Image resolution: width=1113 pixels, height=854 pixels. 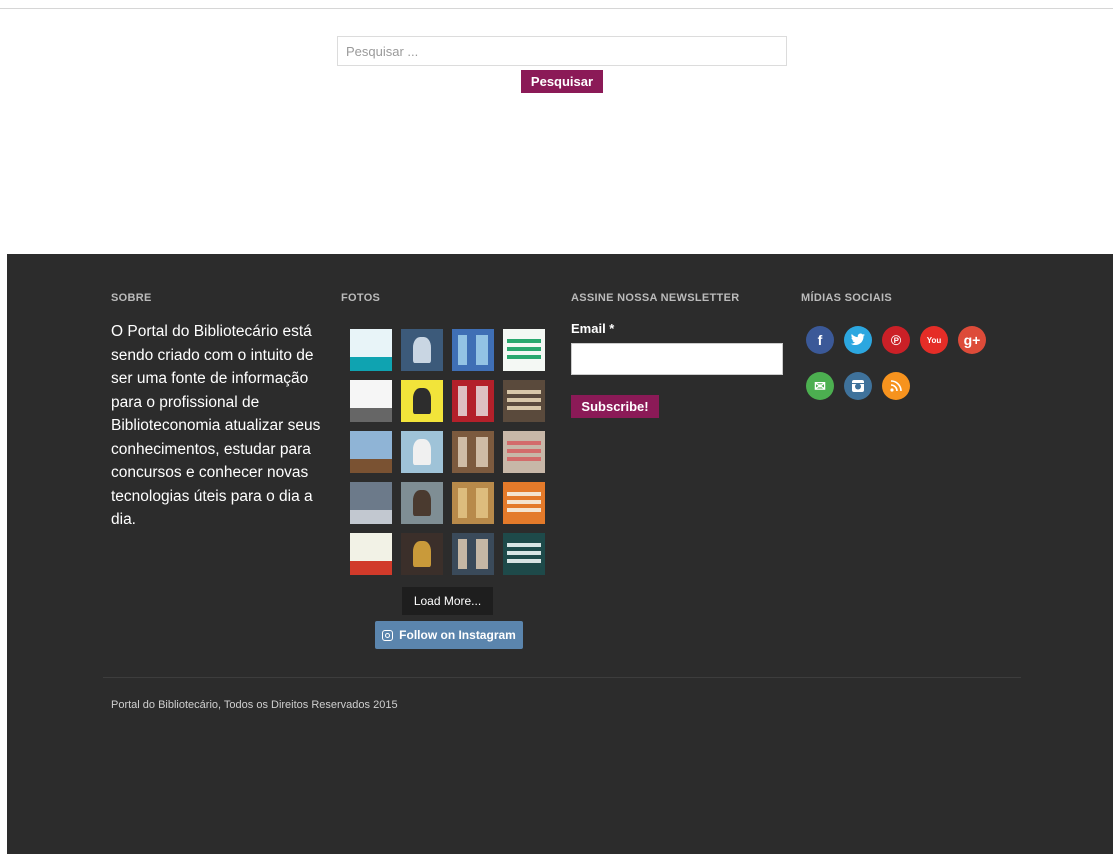 I want to click on rss-icon, so click(x=896, y=386).